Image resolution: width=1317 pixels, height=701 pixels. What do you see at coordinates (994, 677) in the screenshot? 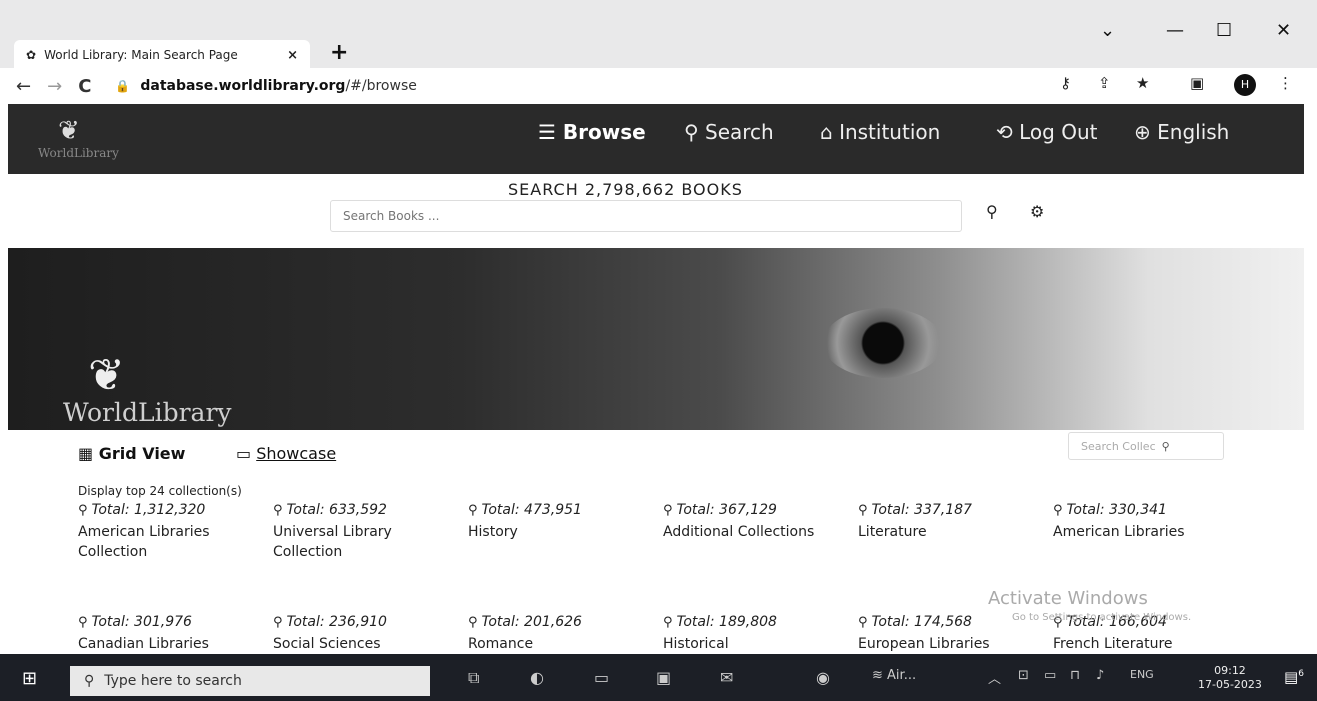
I see `tray-chevron-icon: ︿` at bounding box center [994, 677].